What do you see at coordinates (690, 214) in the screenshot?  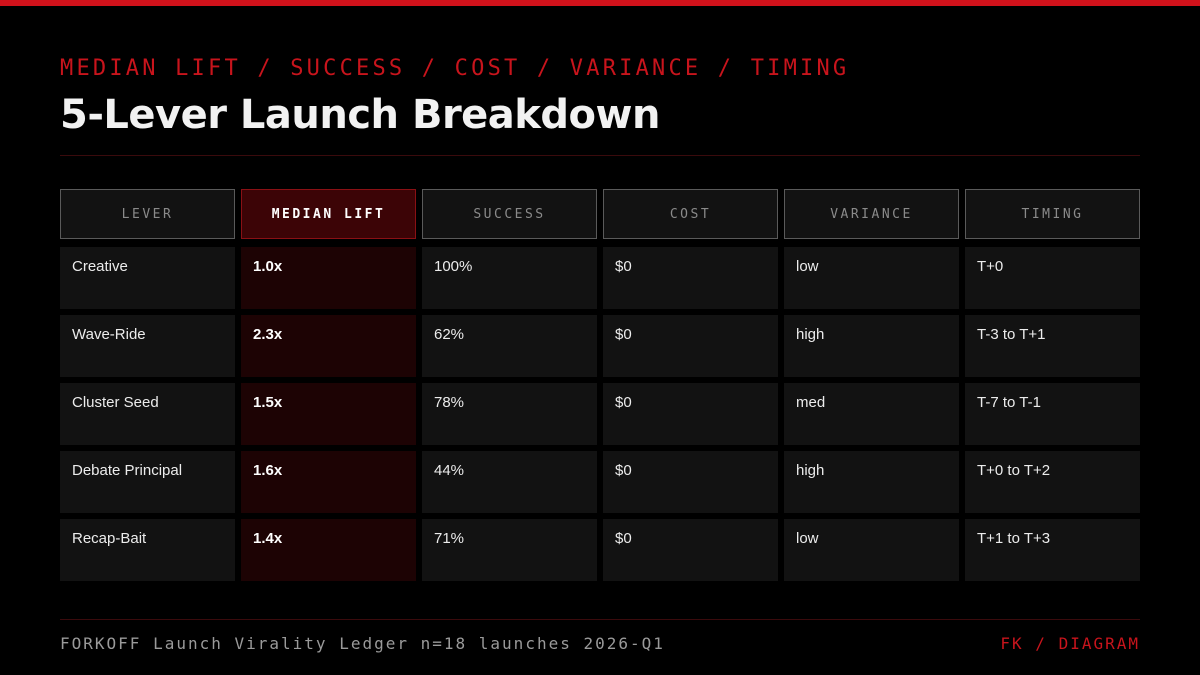 I see `column-header-cost: COST` at bounding box center [690, 214].